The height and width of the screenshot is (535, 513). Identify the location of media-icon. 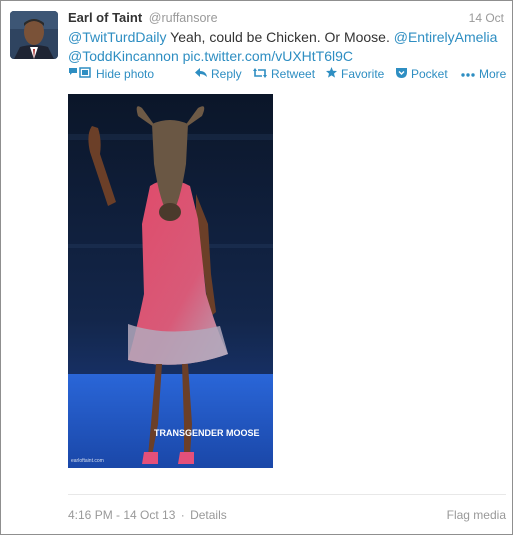
(80, 74).